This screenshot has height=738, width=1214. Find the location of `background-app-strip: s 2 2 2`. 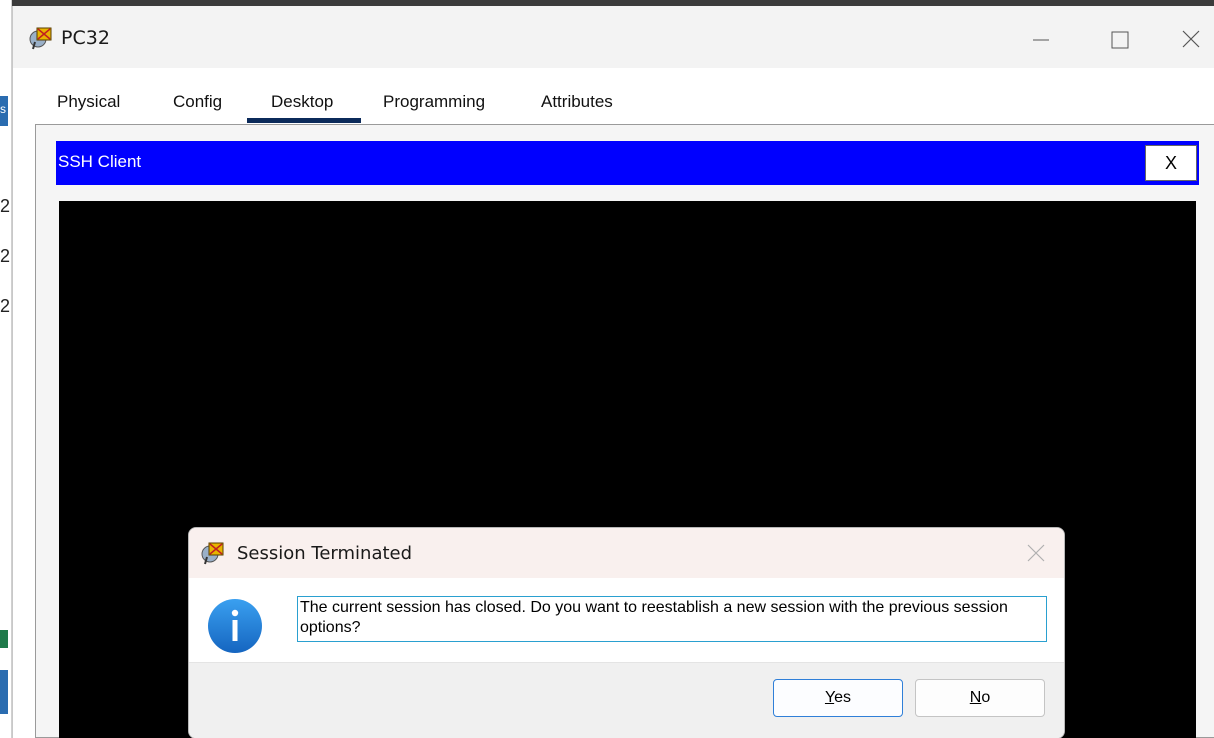

background-app-strip: s 2 2 2 is located at coordinates (6, 369).